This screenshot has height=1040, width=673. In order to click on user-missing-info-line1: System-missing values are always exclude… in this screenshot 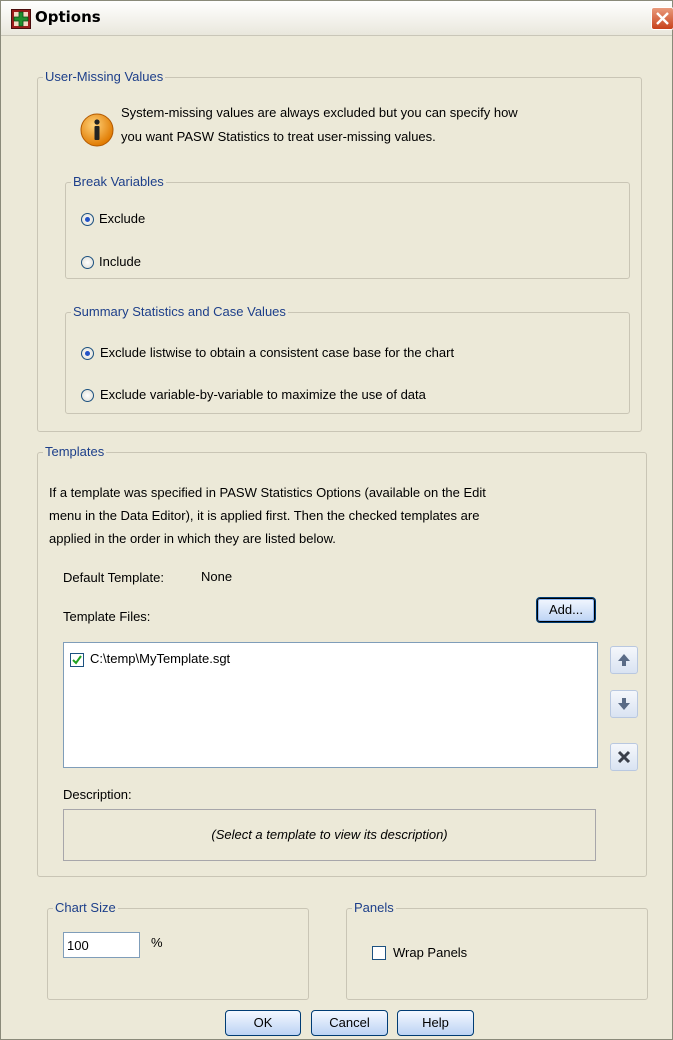, I will do `click(319, 112)`.